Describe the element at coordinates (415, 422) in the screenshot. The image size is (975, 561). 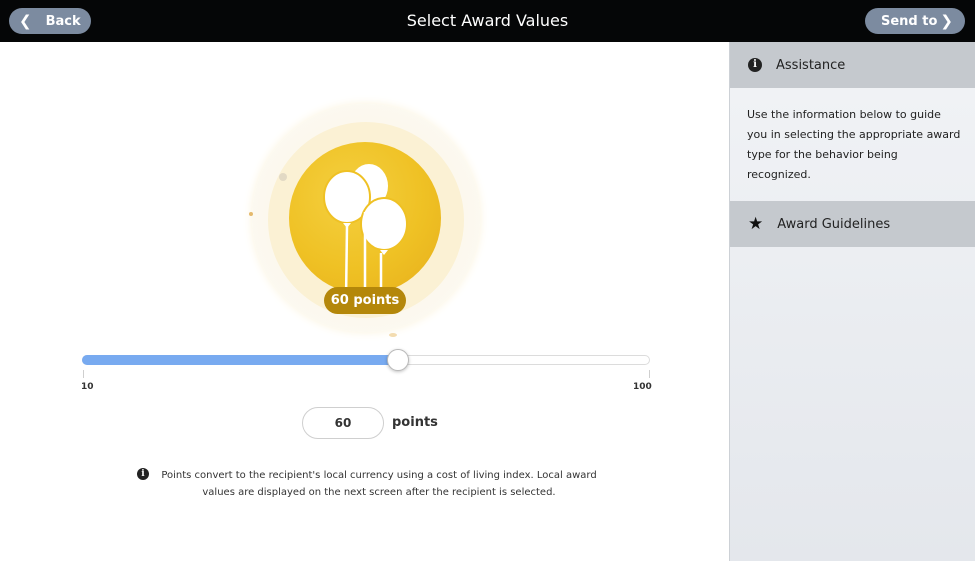
I see `points-unit-label: points` at that location.